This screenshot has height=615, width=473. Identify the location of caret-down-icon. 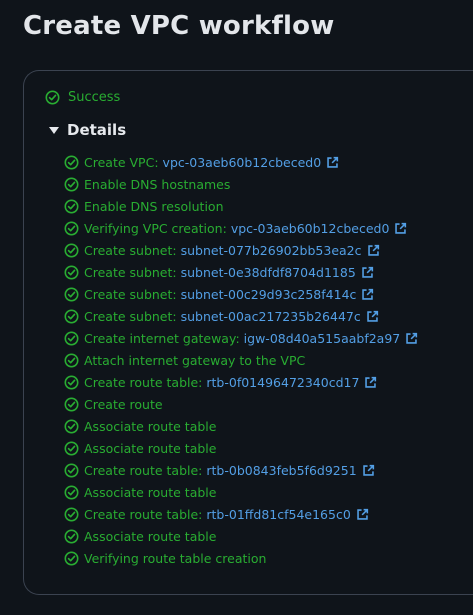
(54, 130).